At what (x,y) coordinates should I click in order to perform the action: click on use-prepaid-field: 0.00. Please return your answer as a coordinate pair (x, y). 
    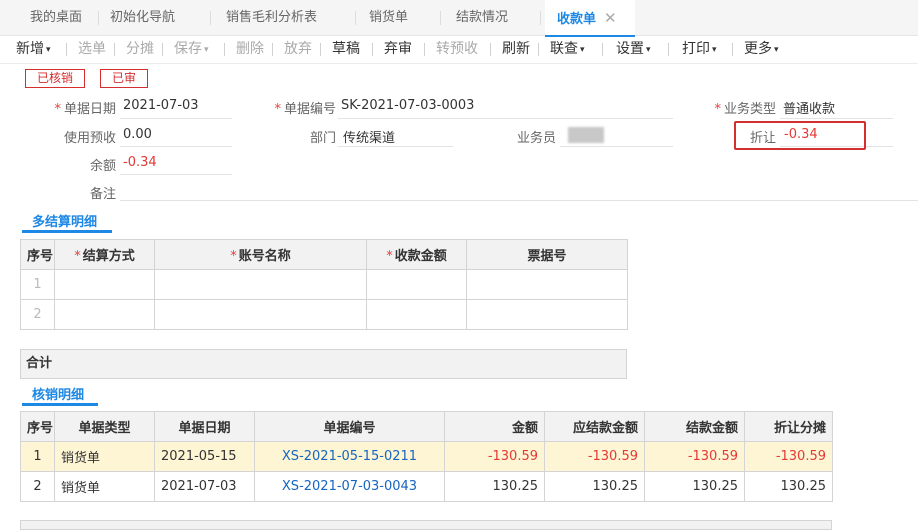
    Looking at the image, I should click on (137, 134).